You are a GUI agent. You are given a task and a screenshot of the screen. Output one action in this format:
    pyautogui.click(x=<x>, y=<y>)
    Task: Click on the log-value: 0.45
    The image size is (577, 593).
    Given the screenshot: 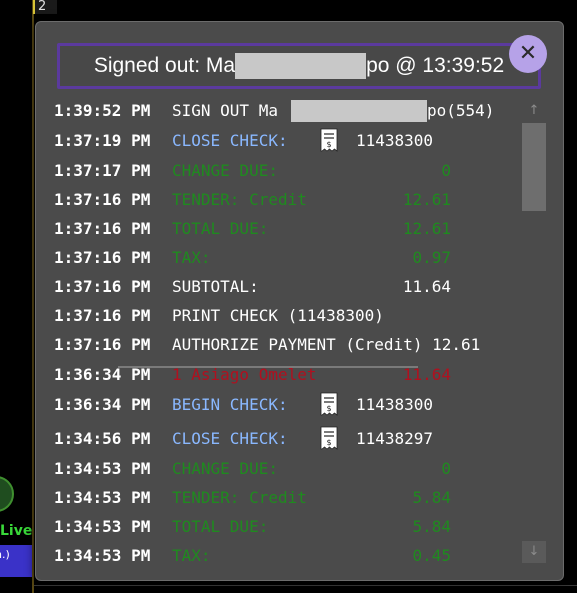 What is the action you would take?
    pyautogui.click(x=431, y=555)
    